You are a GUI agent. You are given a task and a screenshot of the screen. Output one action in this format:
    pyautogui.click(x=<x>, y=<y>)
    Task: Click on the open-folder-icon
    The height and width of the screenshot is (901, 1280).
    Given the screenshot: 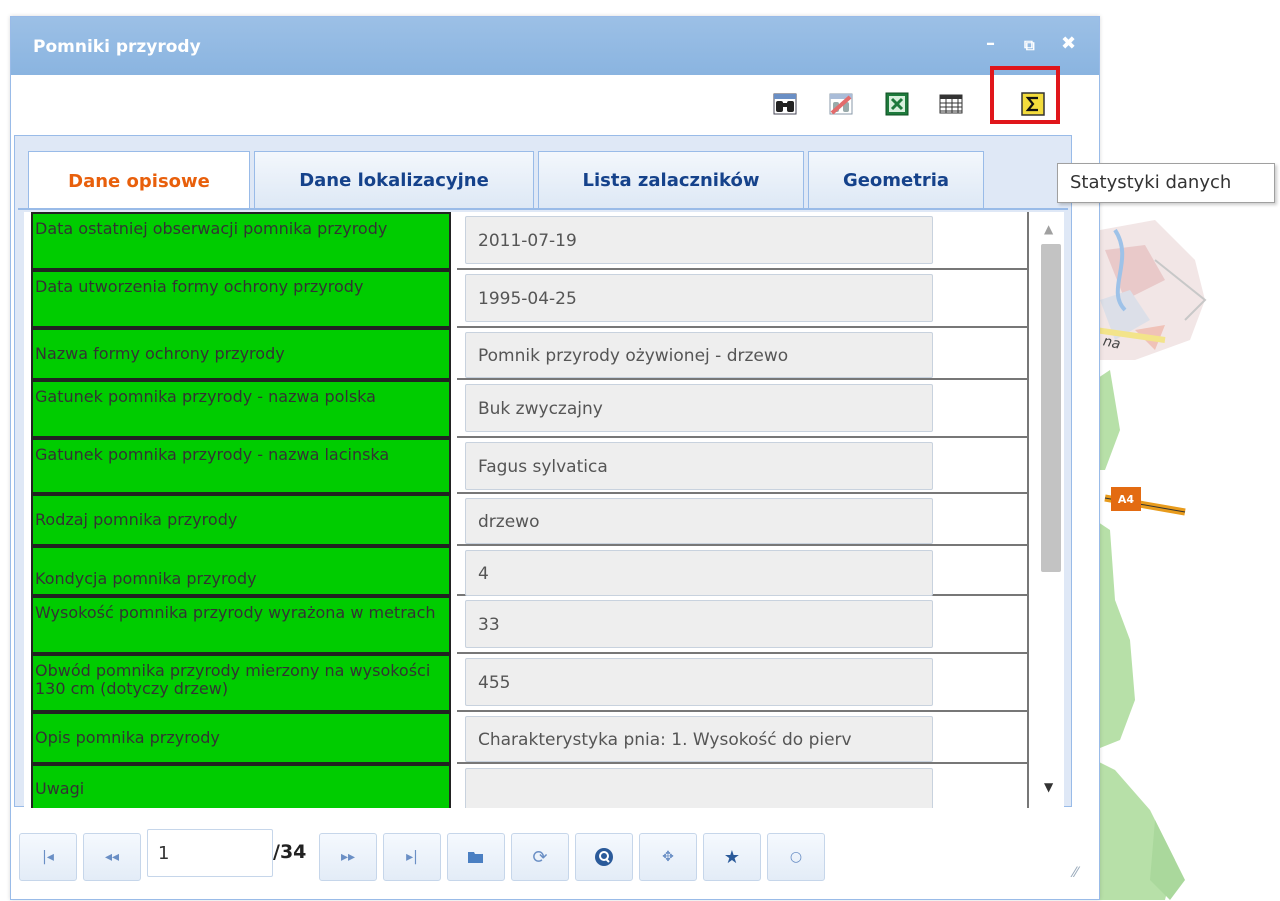 What is the action you would take?
    pyautogui.click(x=475, y=857)
    